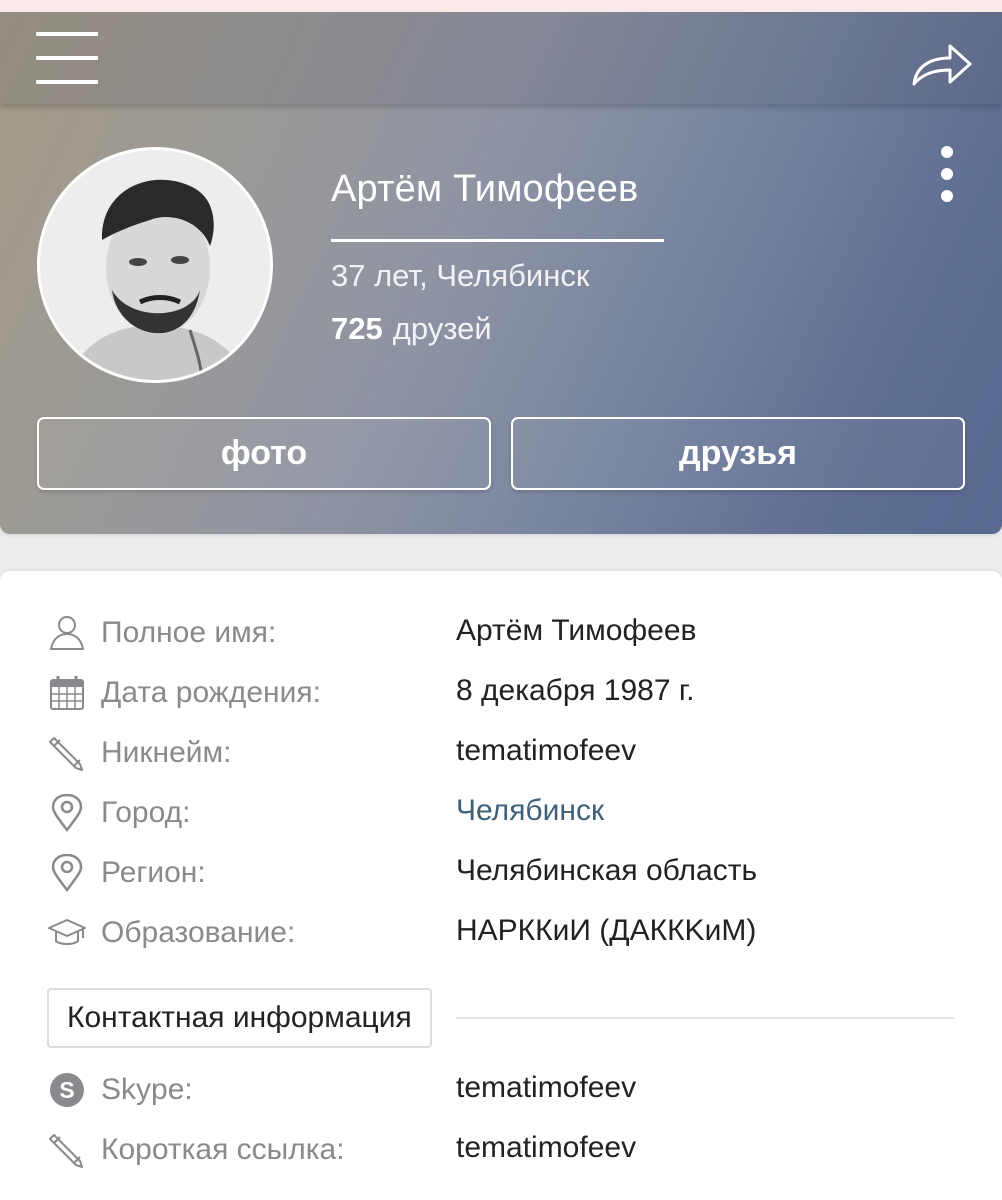 The height and width of the screenshot is (1200, 1002). I want to click on info-label: Короткая ссылка:, so click(223, 1149).